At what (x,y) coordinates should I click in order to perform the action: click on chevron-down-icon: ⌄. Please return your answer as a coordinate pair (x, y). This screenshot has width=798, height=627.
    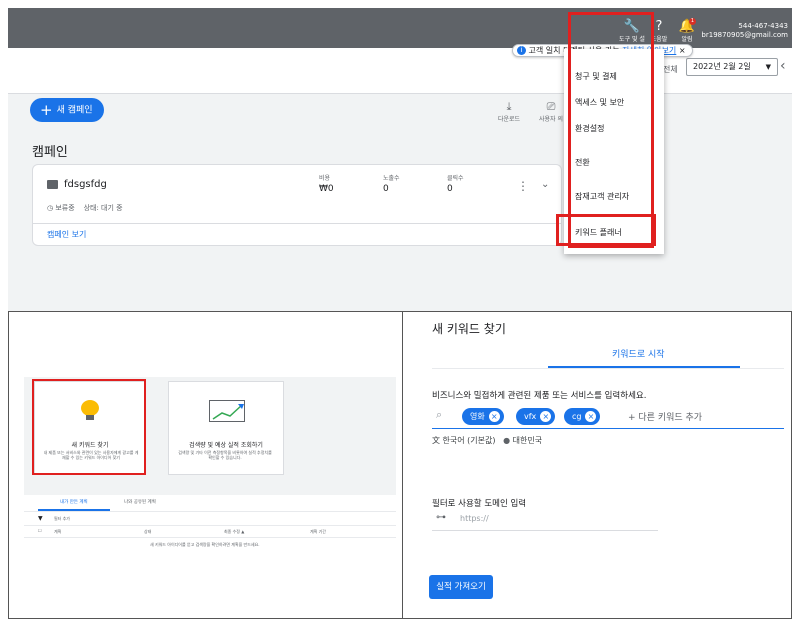
    Looking at the image, I should click on (545, 184).